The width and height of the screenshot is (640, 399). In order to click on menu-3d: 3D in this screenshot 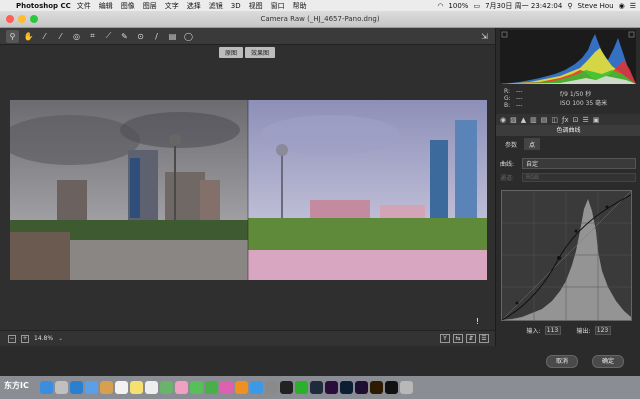, I will do `click(236, 6)`.